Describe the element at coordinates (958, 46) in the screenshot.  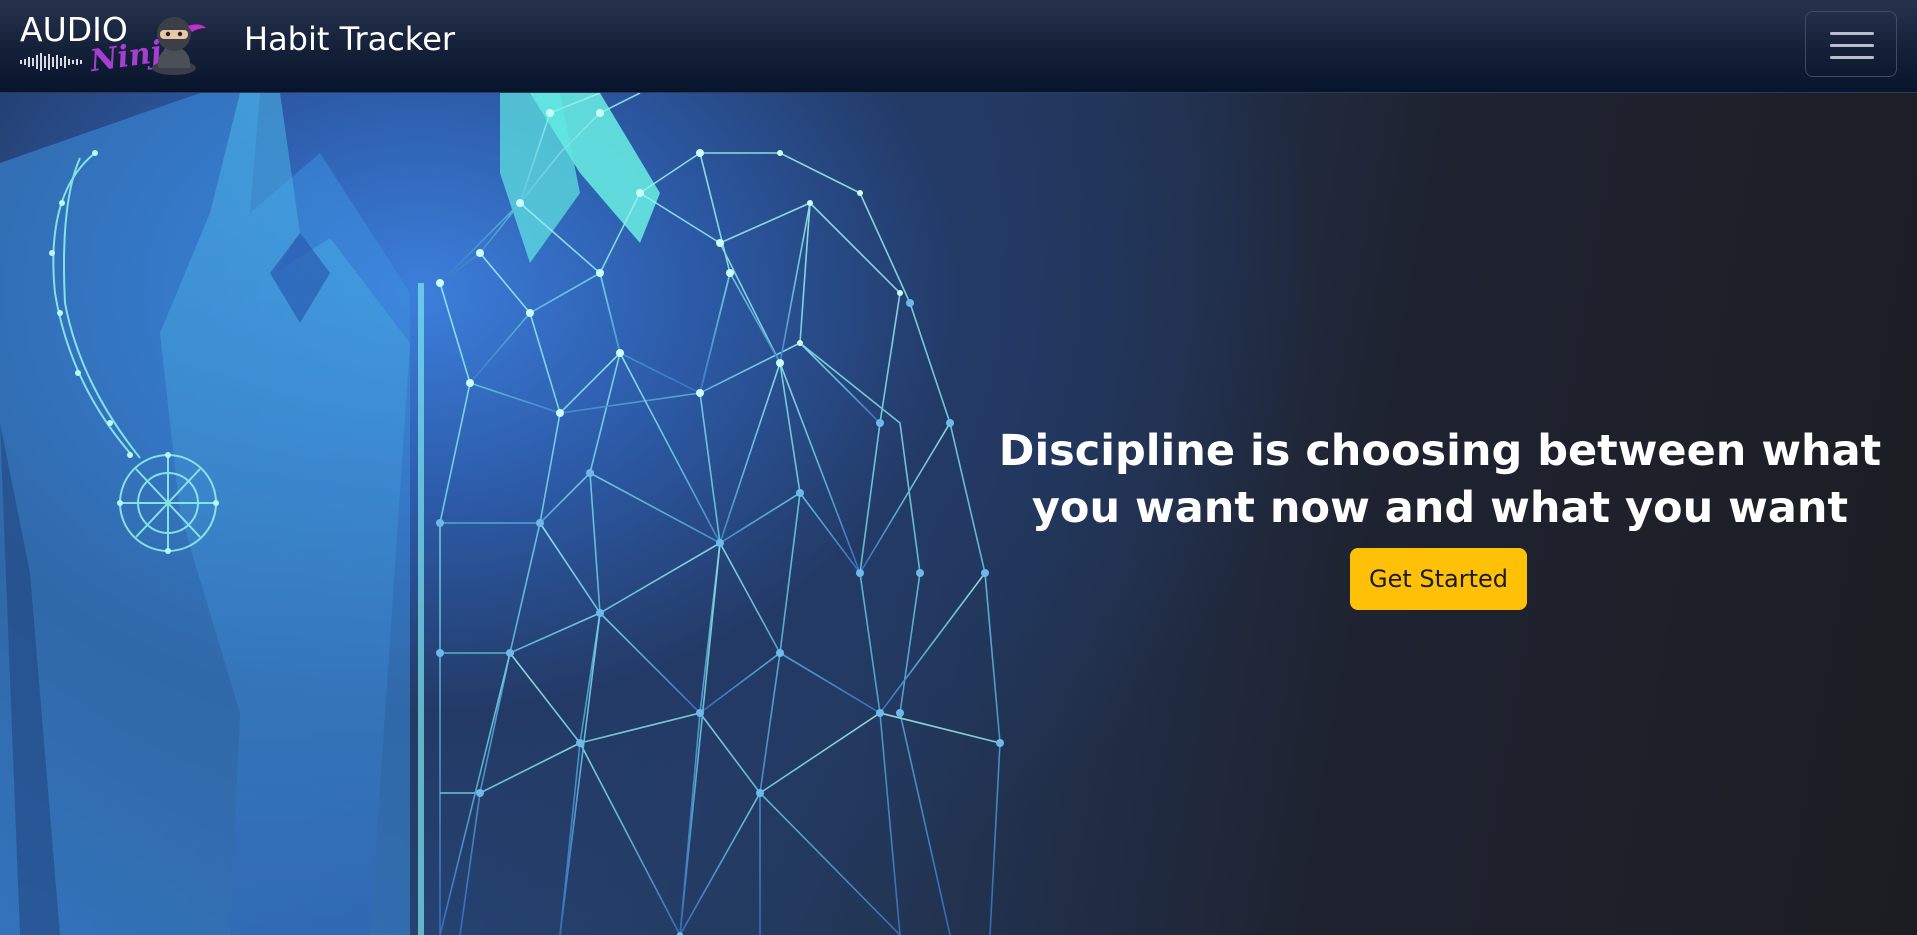
I see `navbar: AUDIO Ninja Habit Tracker` at that location.